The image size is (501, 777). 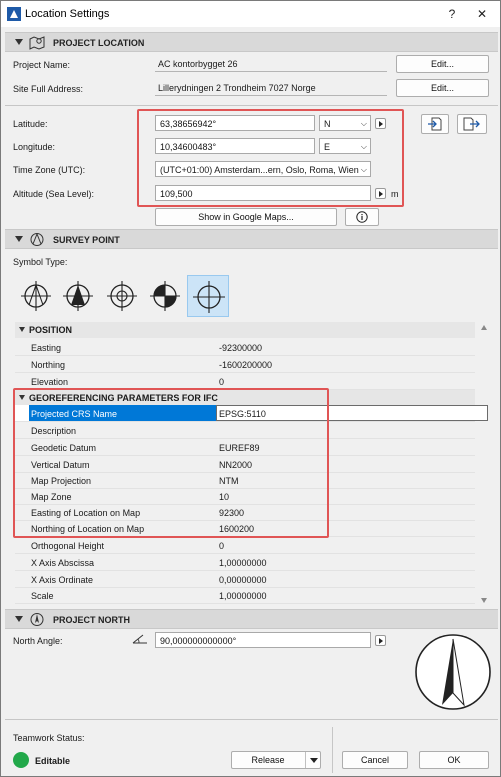 What do you see at coordinates (245, 330) in the screenshot?
I see `position-group-header: POSITION` at bounding box center [245, 330].